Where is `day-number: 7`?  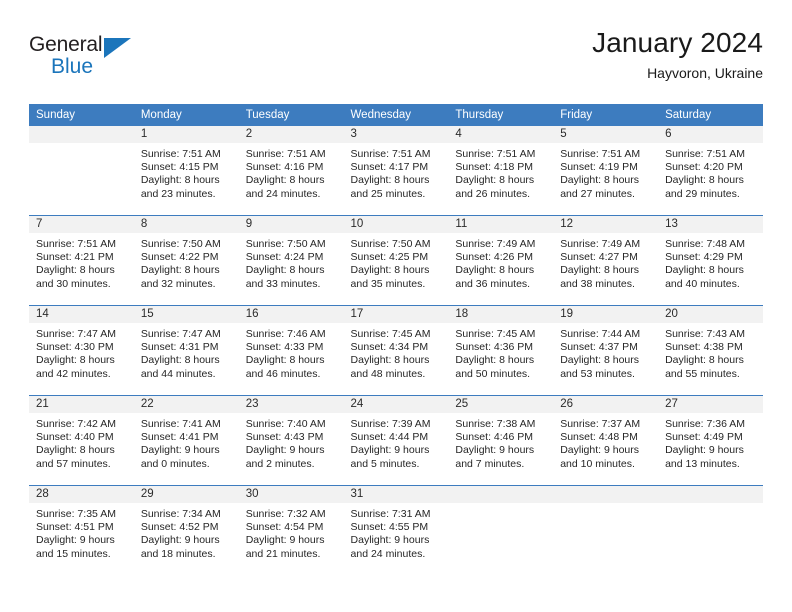 day-number: 7 is located at coordinates (81, 224).